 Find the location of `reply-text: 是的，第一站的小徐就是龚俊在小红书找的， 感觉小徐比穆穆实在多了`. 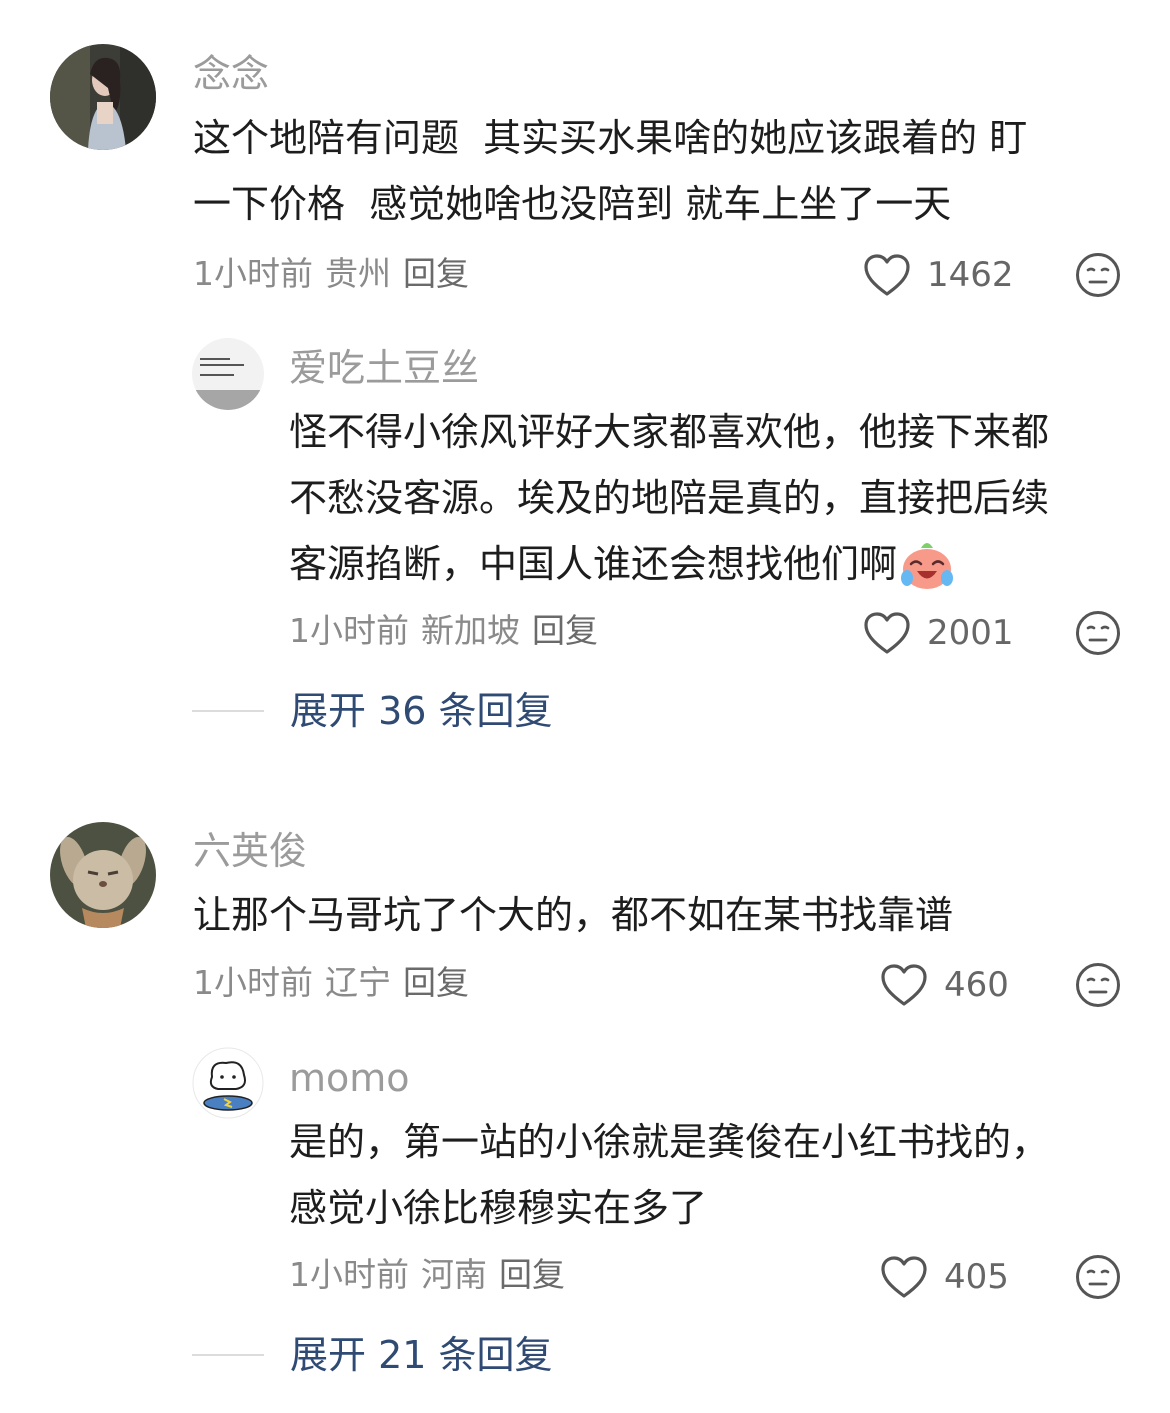

reply-text: 是的，第一站的小徐就是龚俊在小红书找的， 感觉小徐比穆穆实在多了 is located at coordinates (714, 1175).